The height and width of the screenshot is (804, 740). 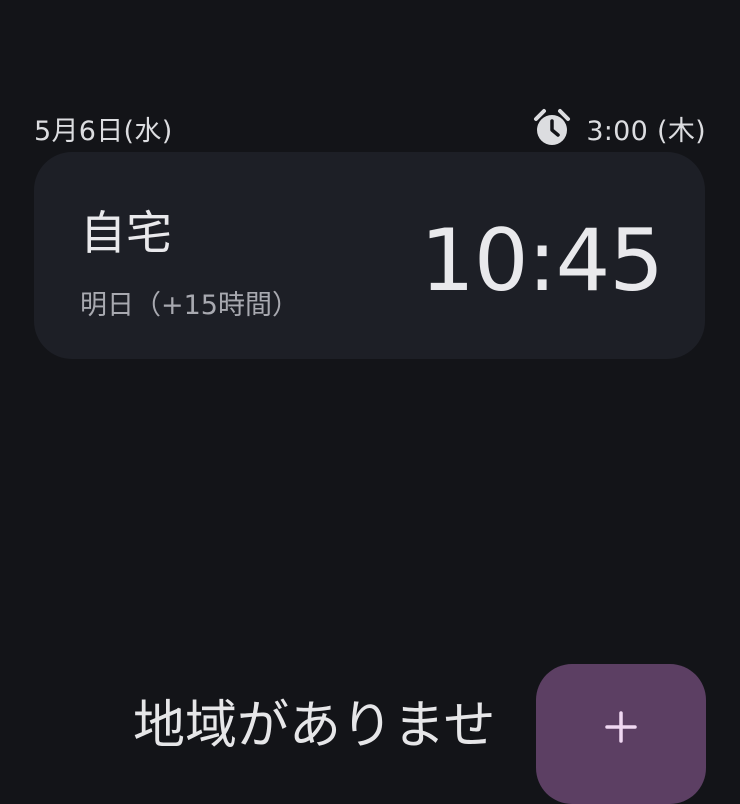 I want to click on empty-state-message: 地域がありませ, so click(x=314, y=726).